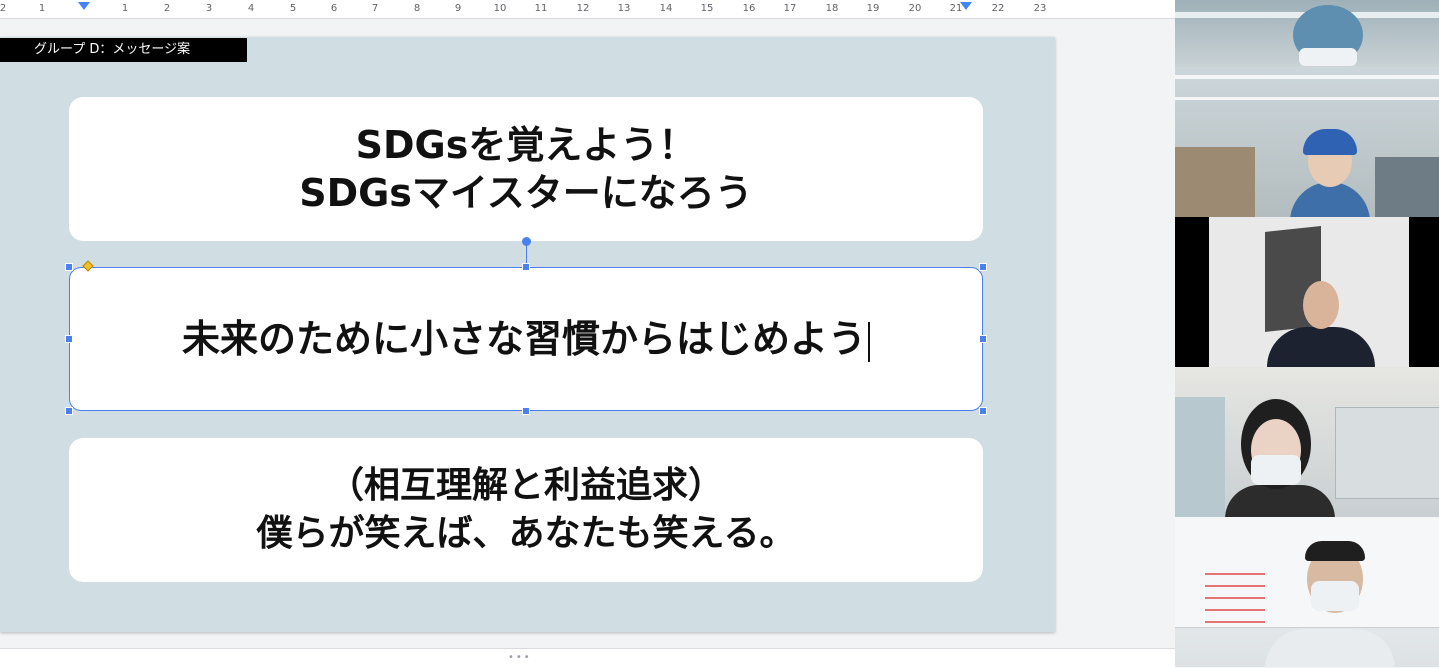  Describe the element at coordinates (1170, 333) in the screenshot. I see `vertical-scrollbar` at that location.